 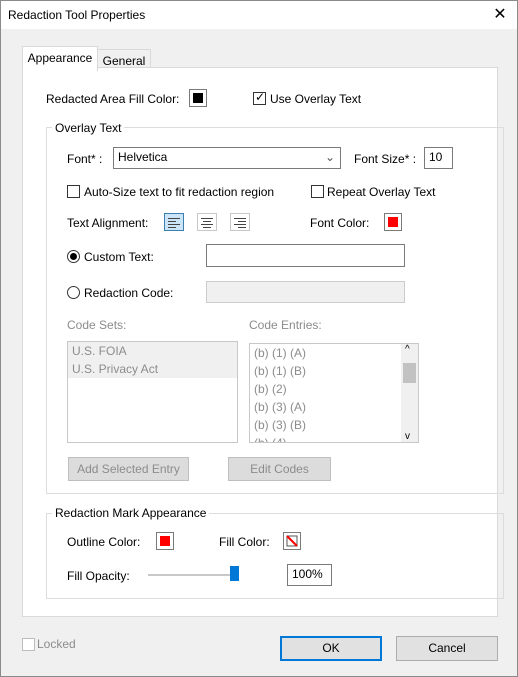 What do you see at coordinates (326, 389) in the screenshot?
I see `list-item: (b) (2)` at bounding box center [326, 389].